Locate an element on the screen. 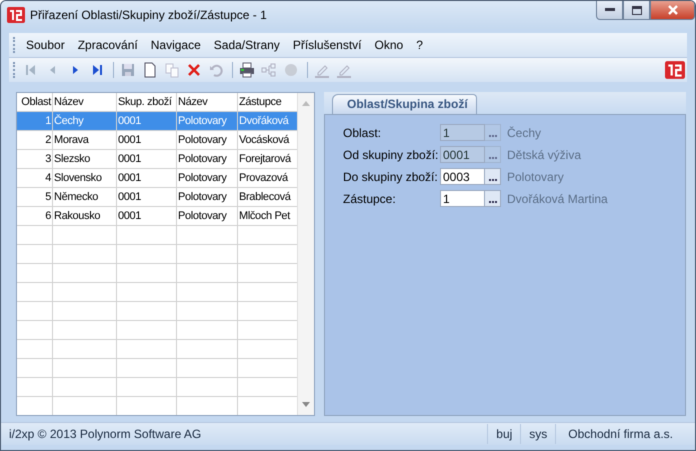 The image size is (696, 451). table-cell: Německo is located at coordinates (85, 197).